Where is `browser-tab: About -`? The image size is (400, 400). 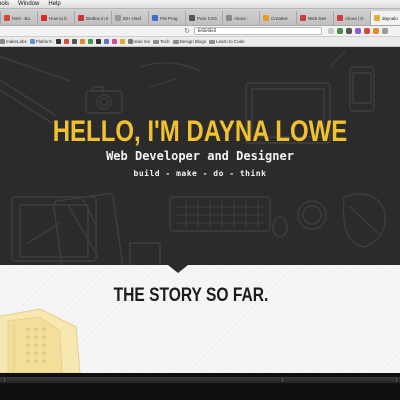 browser-tab: About - is located at coordinates (240, 18).